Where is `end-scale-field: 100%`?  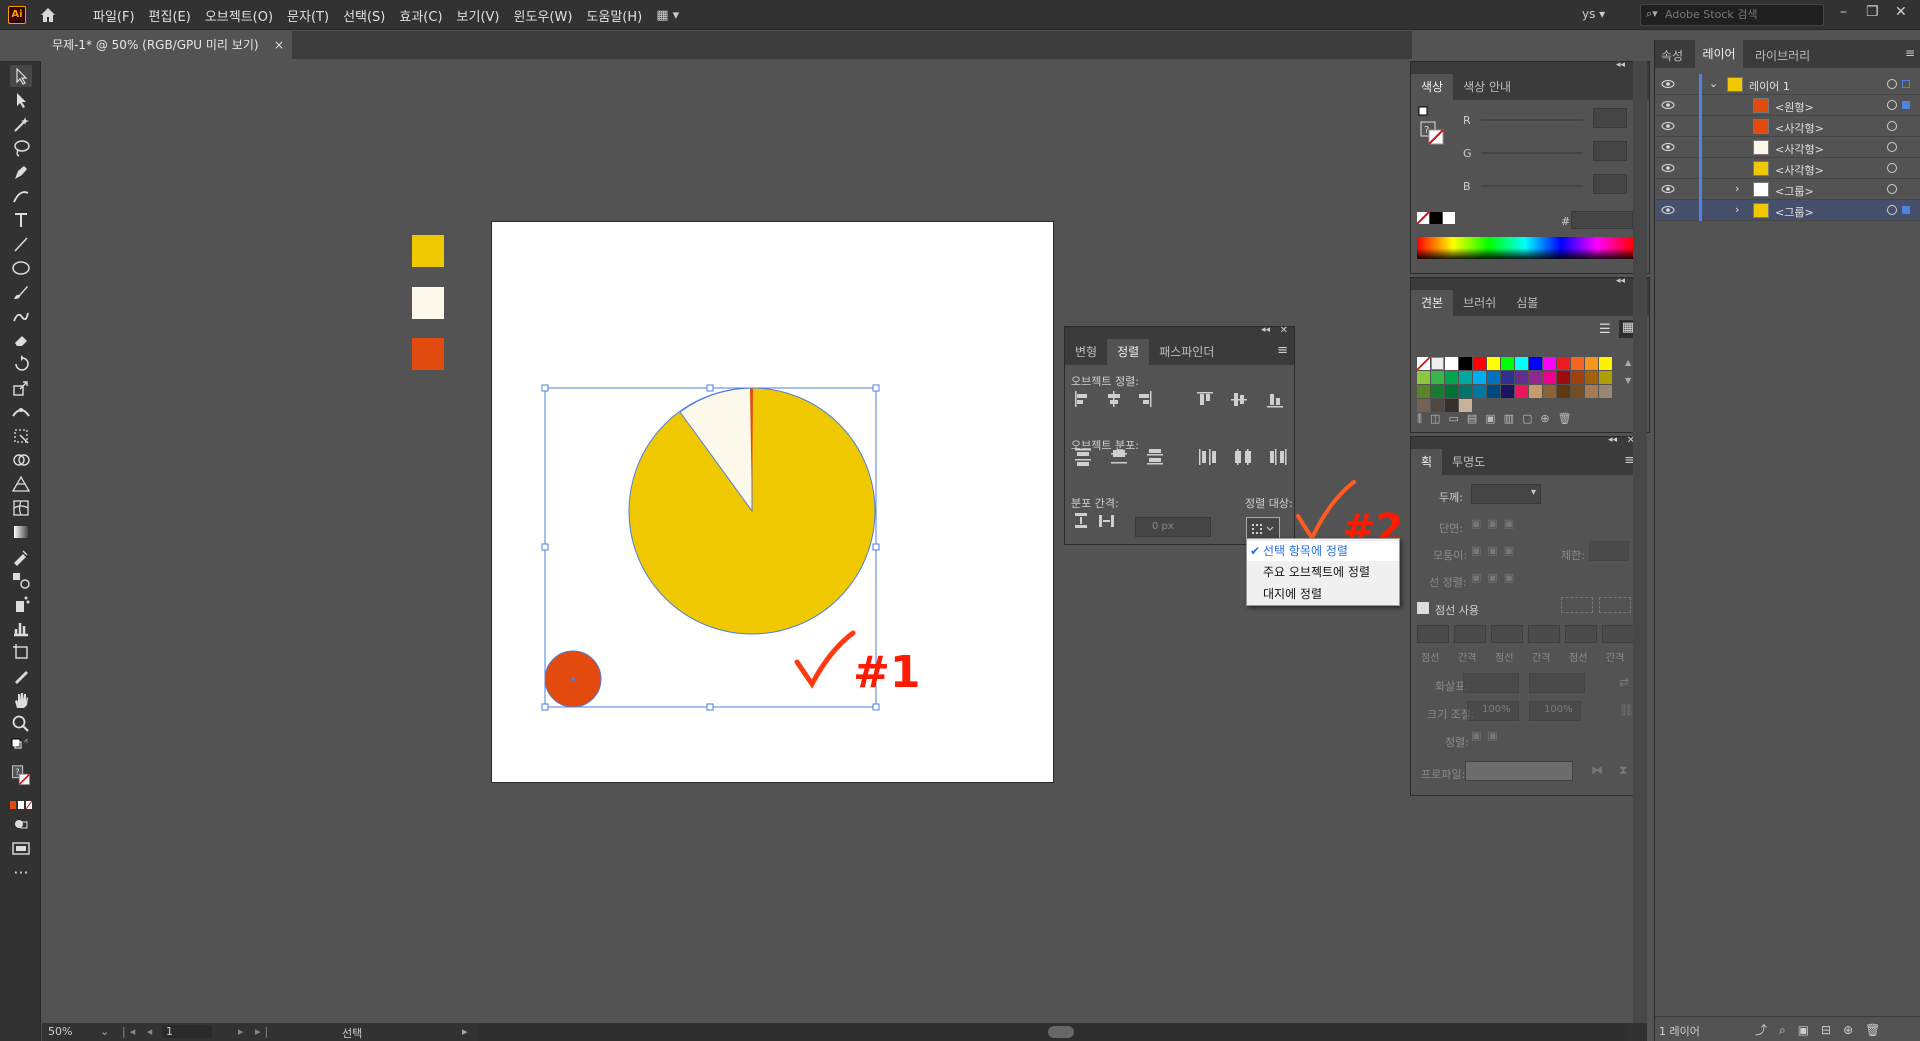
end-scale-field: 100% is located at coordinates (1555, 711).